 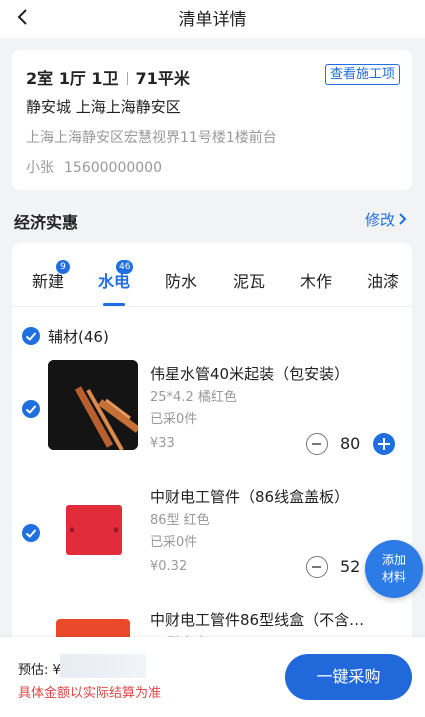 I want to click on settlement-note: 具体金额以实际结算为准, so click(x=90, y=693).